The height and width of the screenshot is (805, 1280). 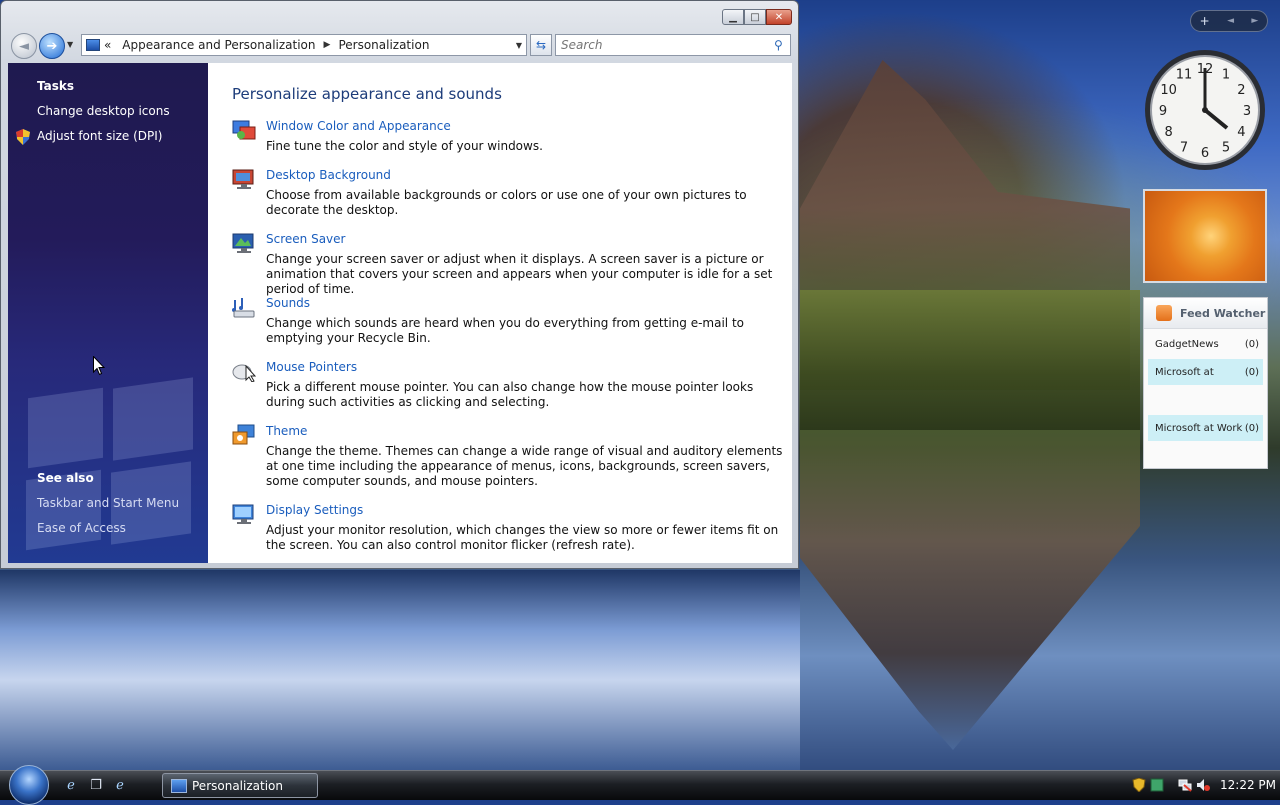 I want to click on window-color-icon, so click(x=244, y=130).